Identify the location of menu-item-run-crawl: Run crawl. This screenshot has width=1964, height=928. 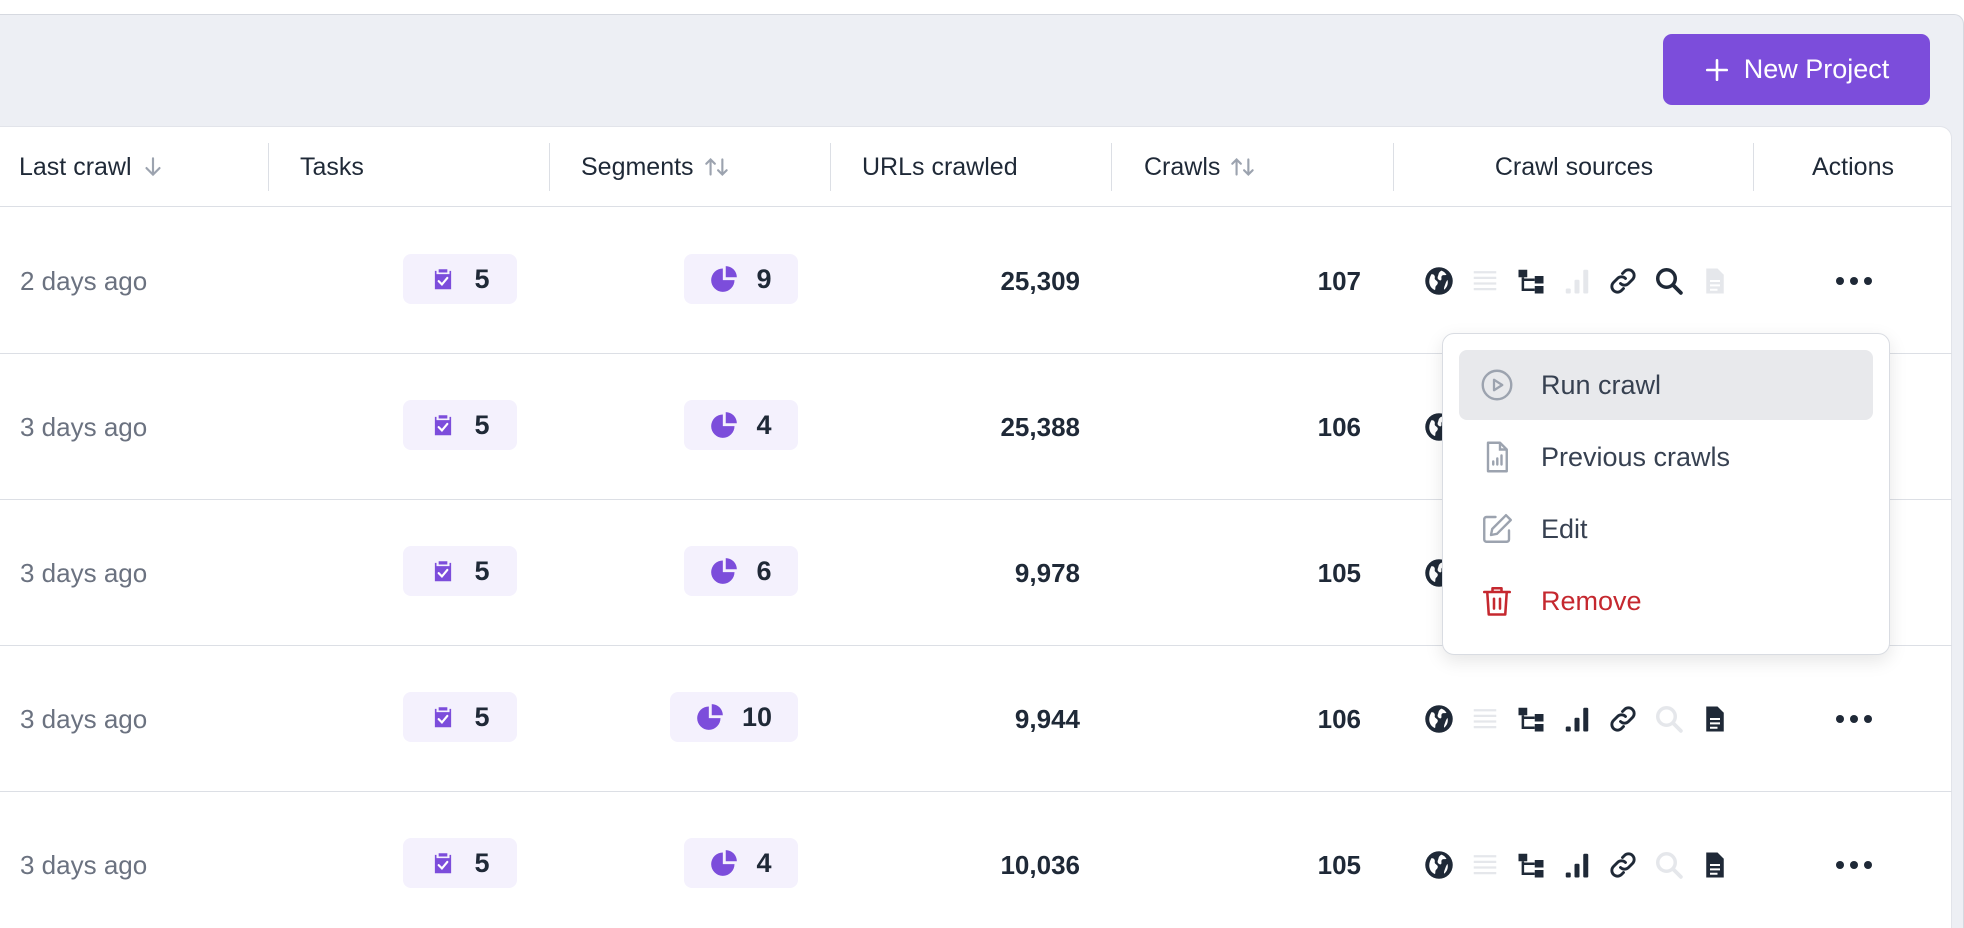
(1666, 385).